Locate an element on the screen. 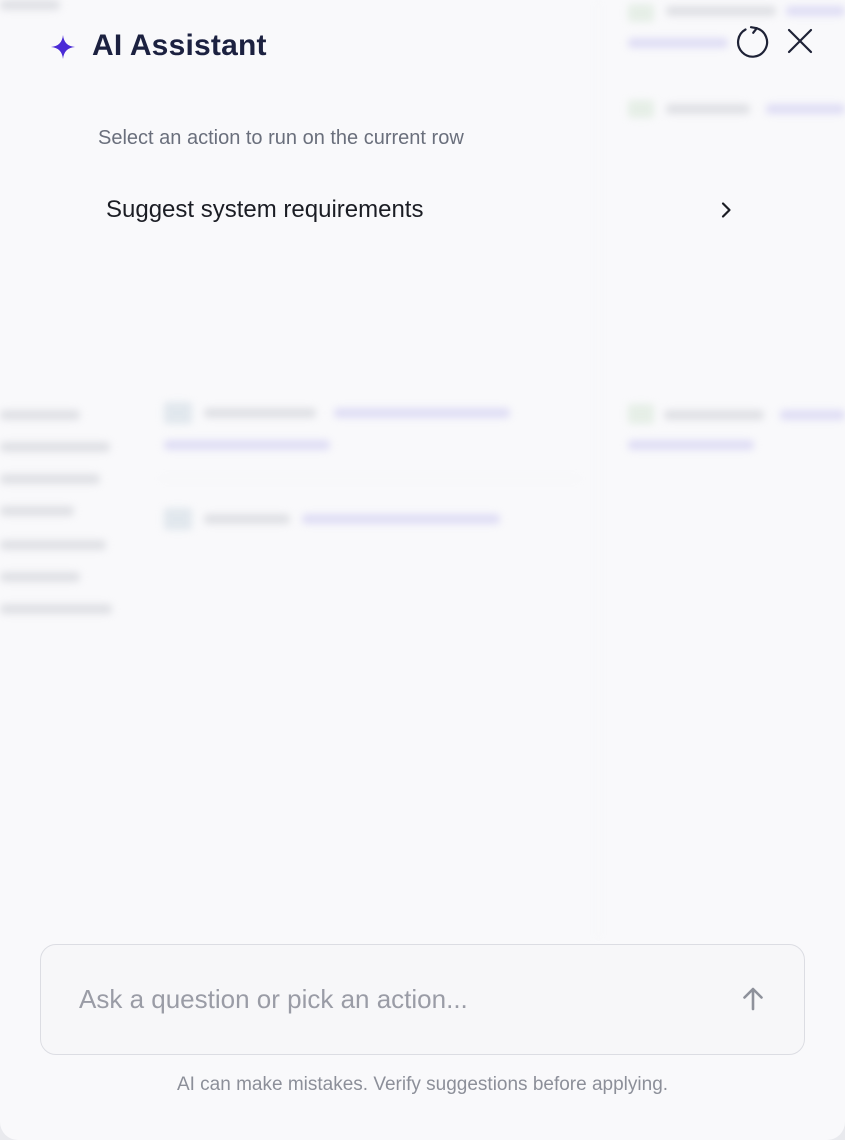  close-button is located at coordinates (800, 43).